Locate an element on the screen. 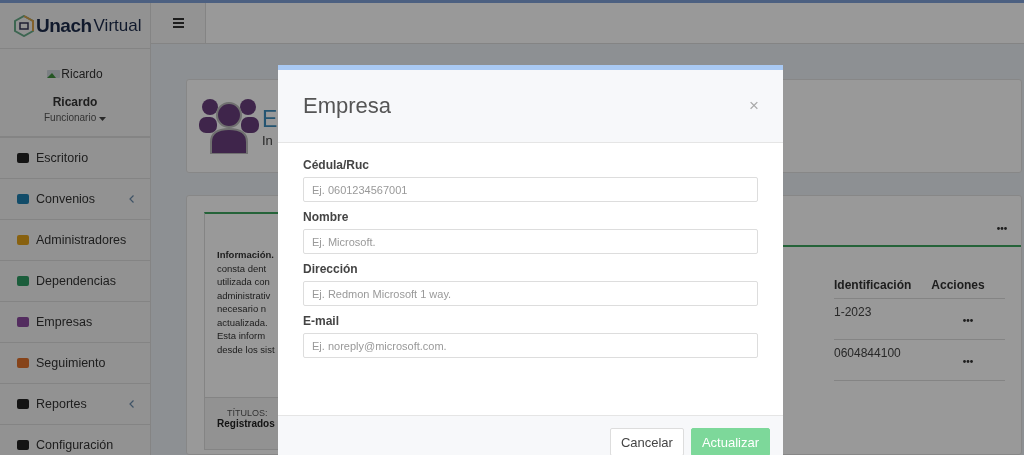 The height and width of the screenshot is (455, 1024). sidebar-item: Configuración is located at coordinates (75, 440).